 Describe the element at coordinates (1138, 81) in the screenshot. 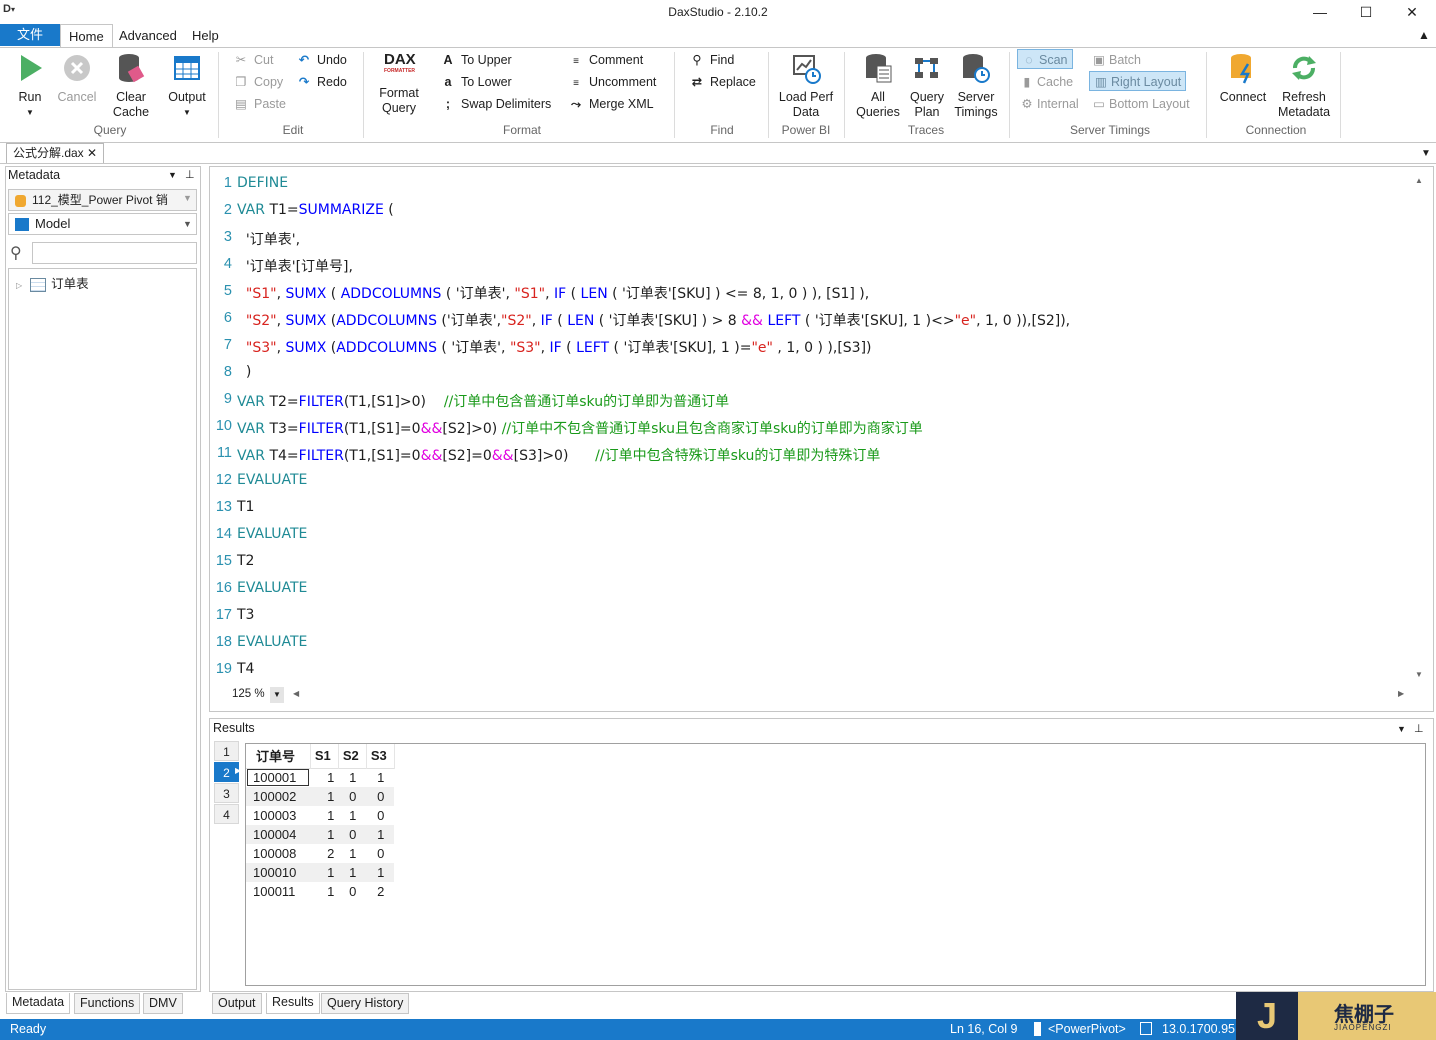

I see `right-layout-toggle: ▥ Right Layout` at that location.